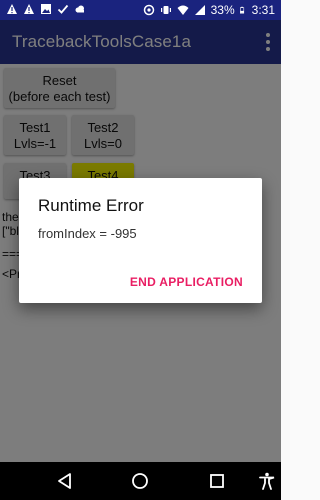 The height and width of the screenshot is (500, 320). I want to click on navigation-bar, so click(140, 481).